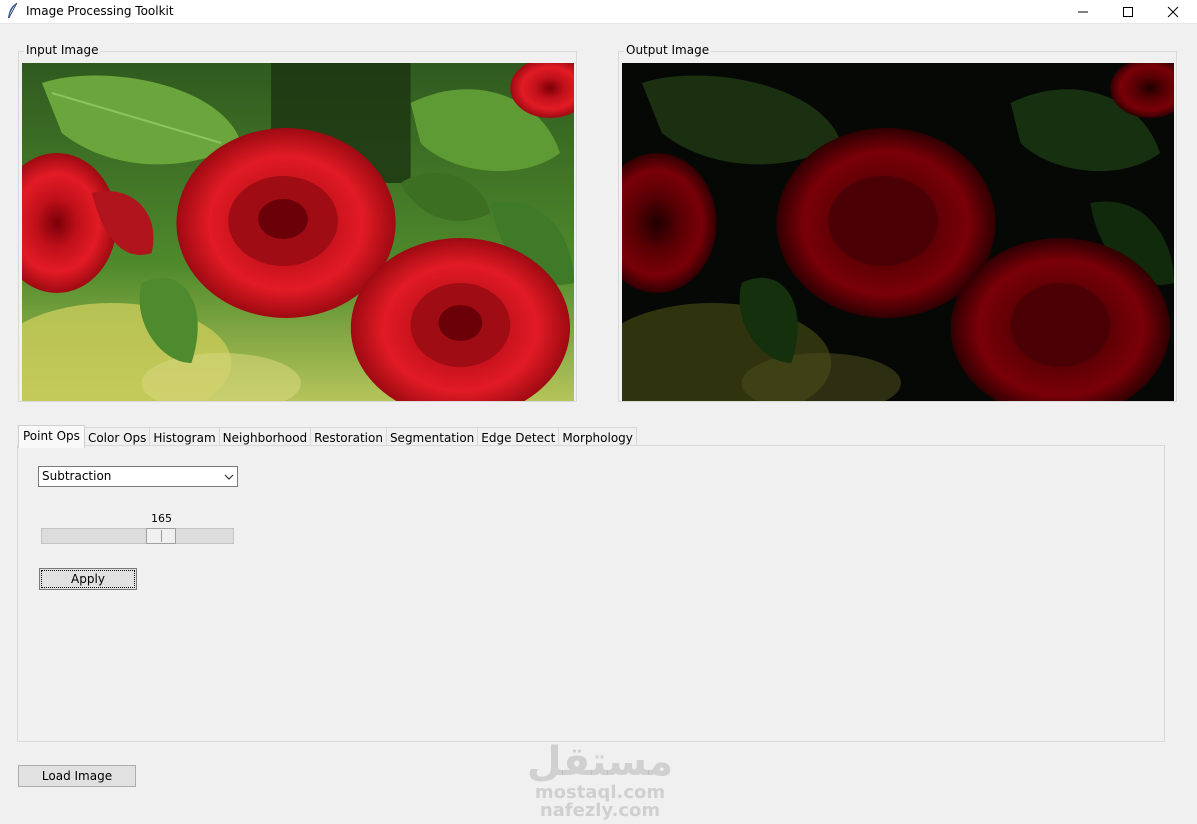  I want to click on feather-icon, so click(13, 10).